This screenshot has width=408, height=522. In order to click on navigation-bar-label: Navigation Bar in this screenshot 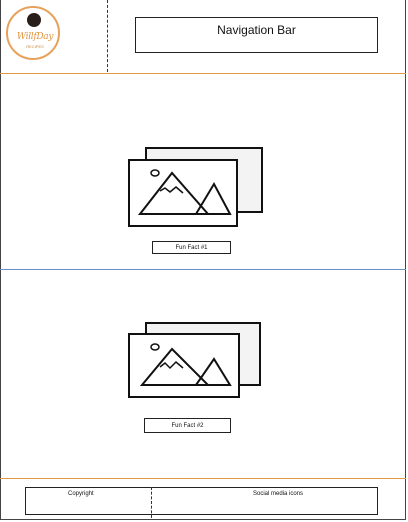, I will do `click(256, 30)`.